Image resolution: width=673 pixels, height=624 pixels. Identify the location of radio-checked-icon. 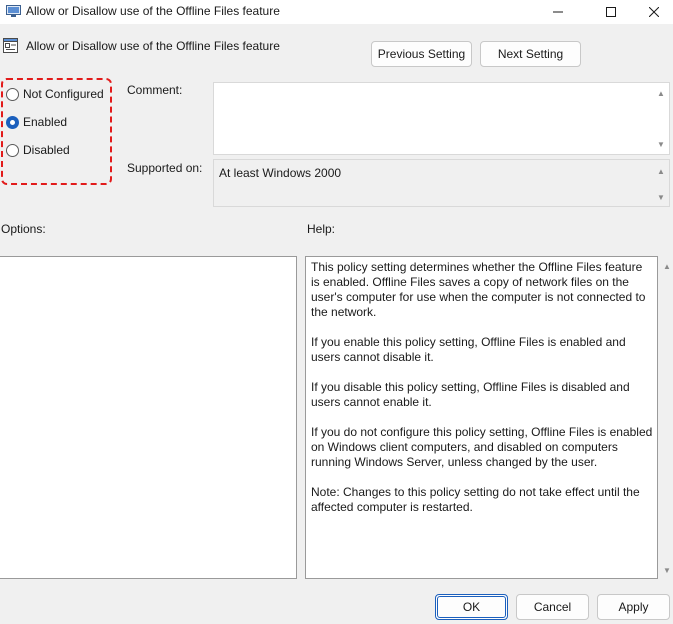
(12, 122).